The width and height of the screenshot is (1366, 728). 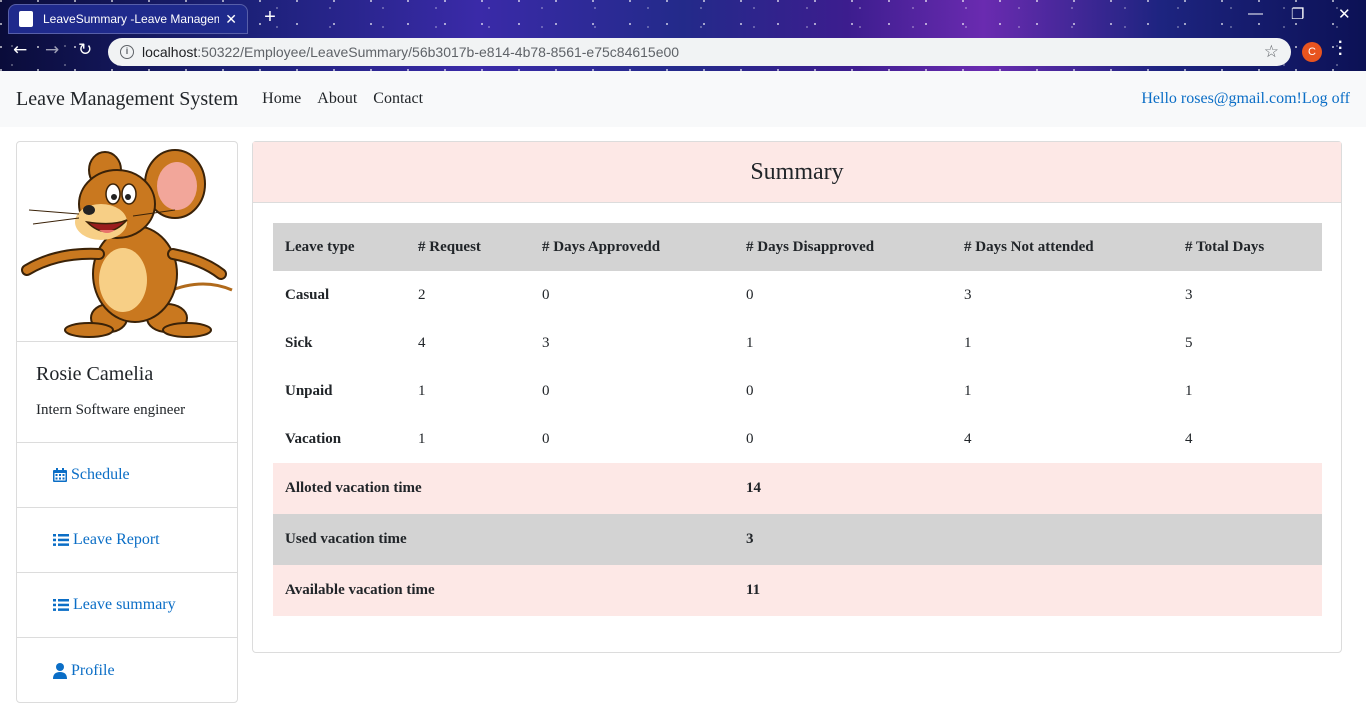 What do you see at coordinates (797, 539) in the screenshot?
I see `used-vacation-row: Used vacation time 3` at bounding box center [797, 539].